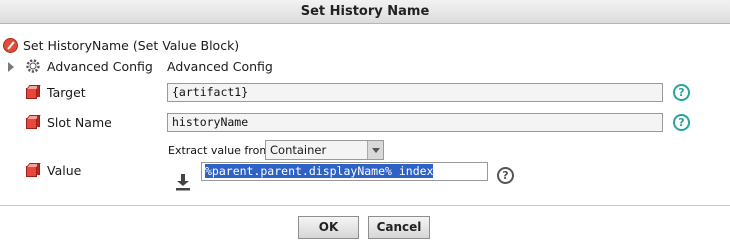 Image resolution: width=730 pixels, height=244 pixels. What do you see at coordinates (79, 122) in the screenshot?
I see `slot-name-label: Slot Name` at bounding box center [79, 122].